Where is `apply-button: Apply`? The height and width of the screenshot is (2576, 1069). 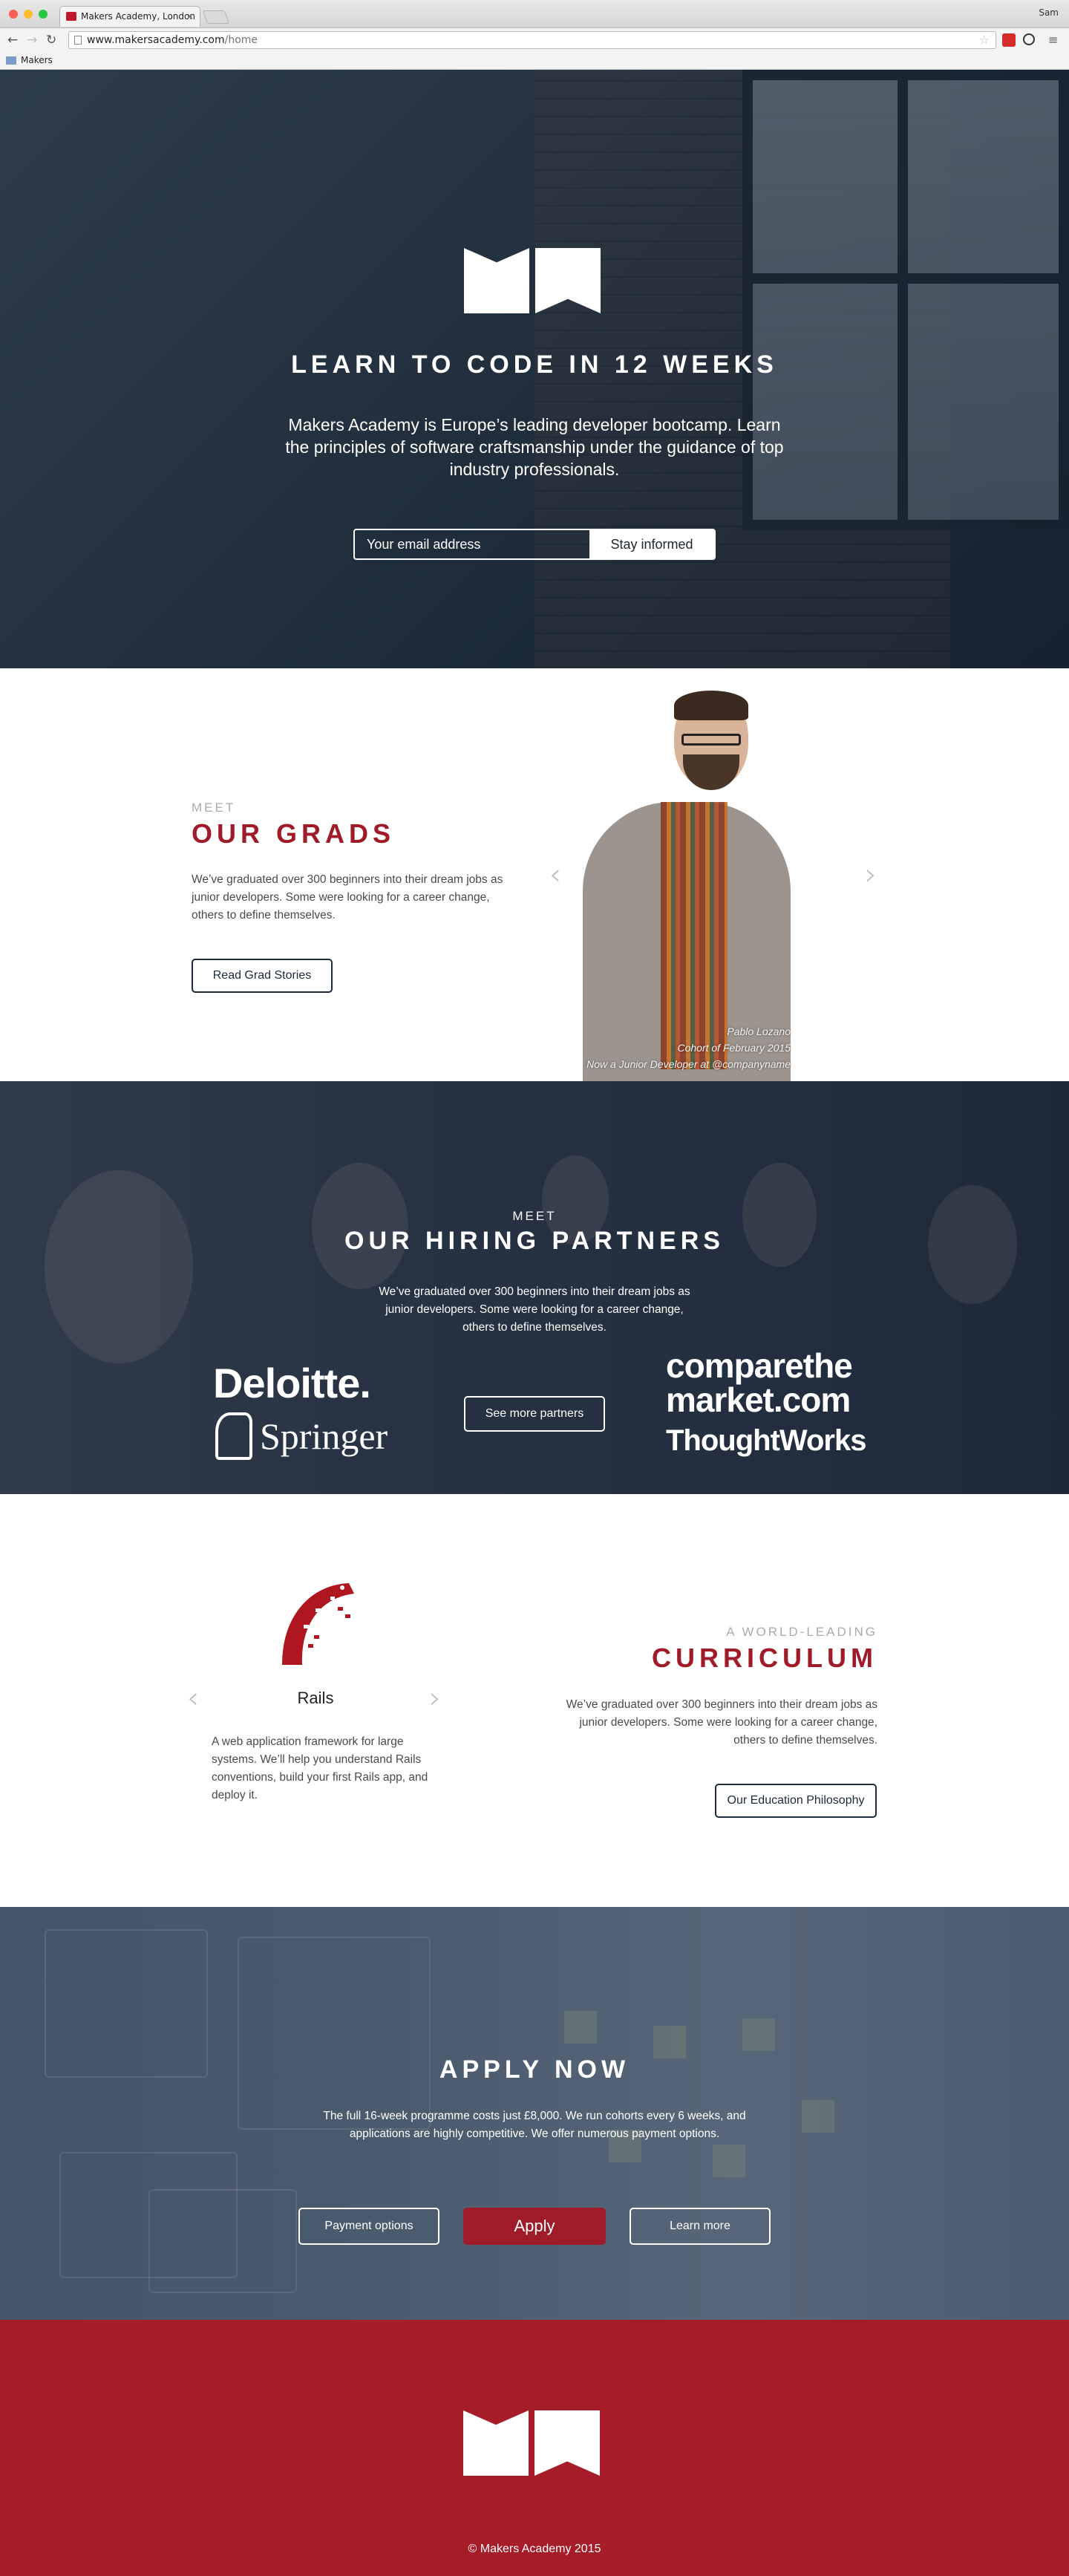
apply-button: Apply is located at coordinates (534, 2226).